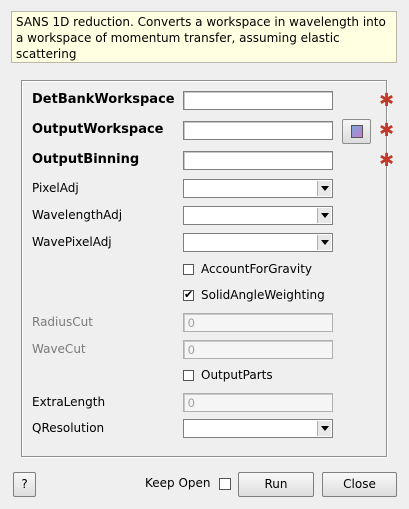 Image resolution: width=409 pixels, height=509 pixels. I want to click on help-button: ?, so click(24, 484).